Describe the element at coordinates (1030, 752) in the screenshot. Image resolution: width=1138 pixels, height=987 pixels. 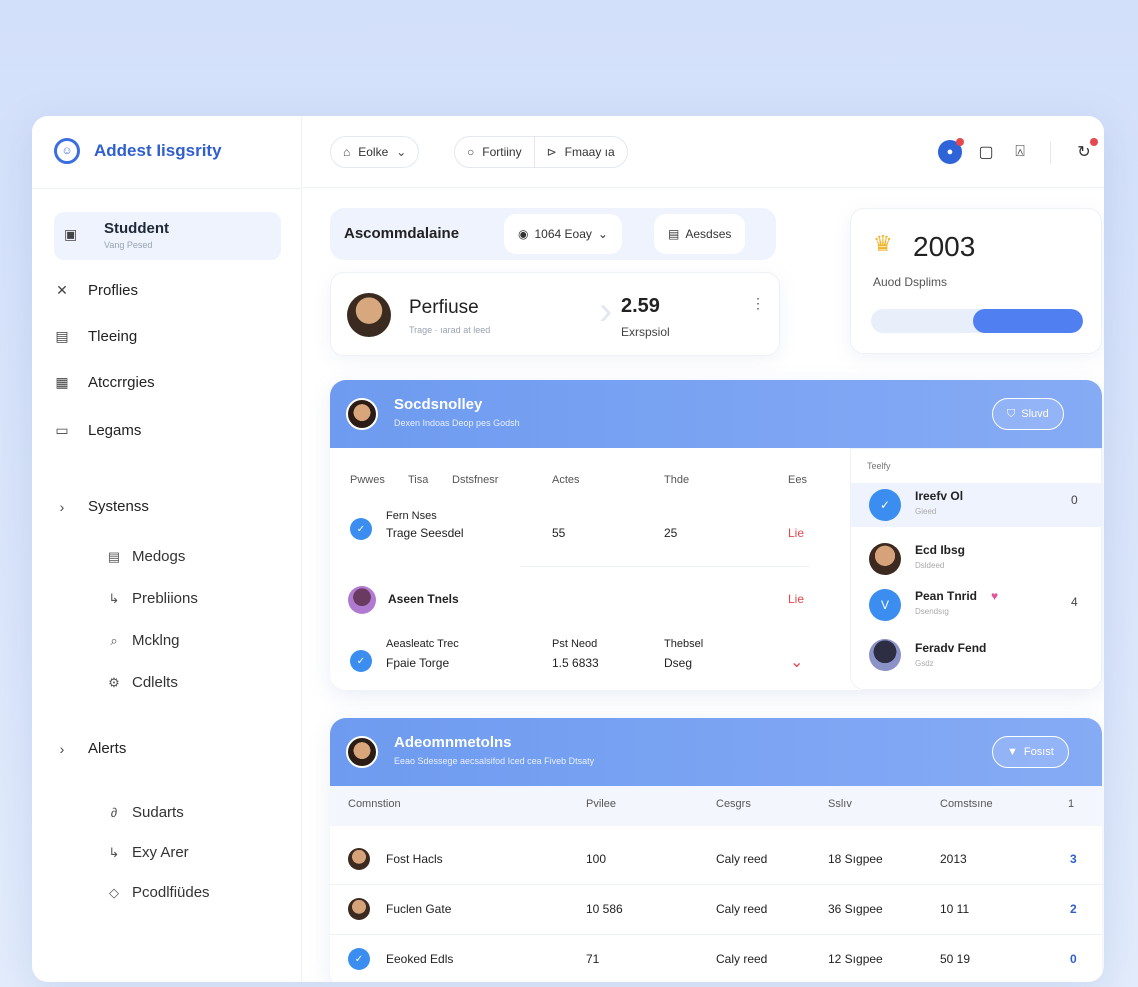
I see `filter-button: ▼ Fosıst` at that location.